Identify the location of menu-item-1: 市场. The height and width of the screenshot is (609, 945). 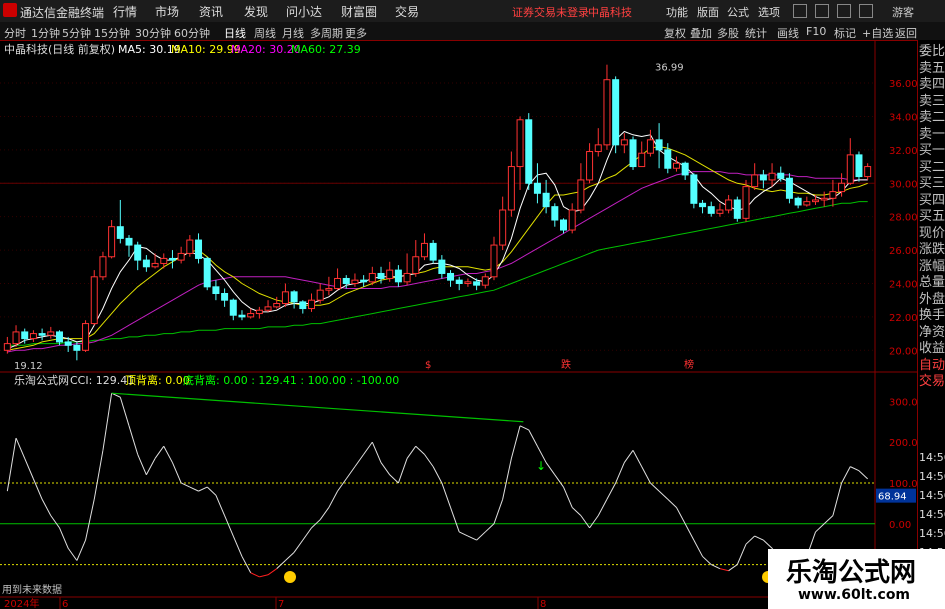
(167, 11).